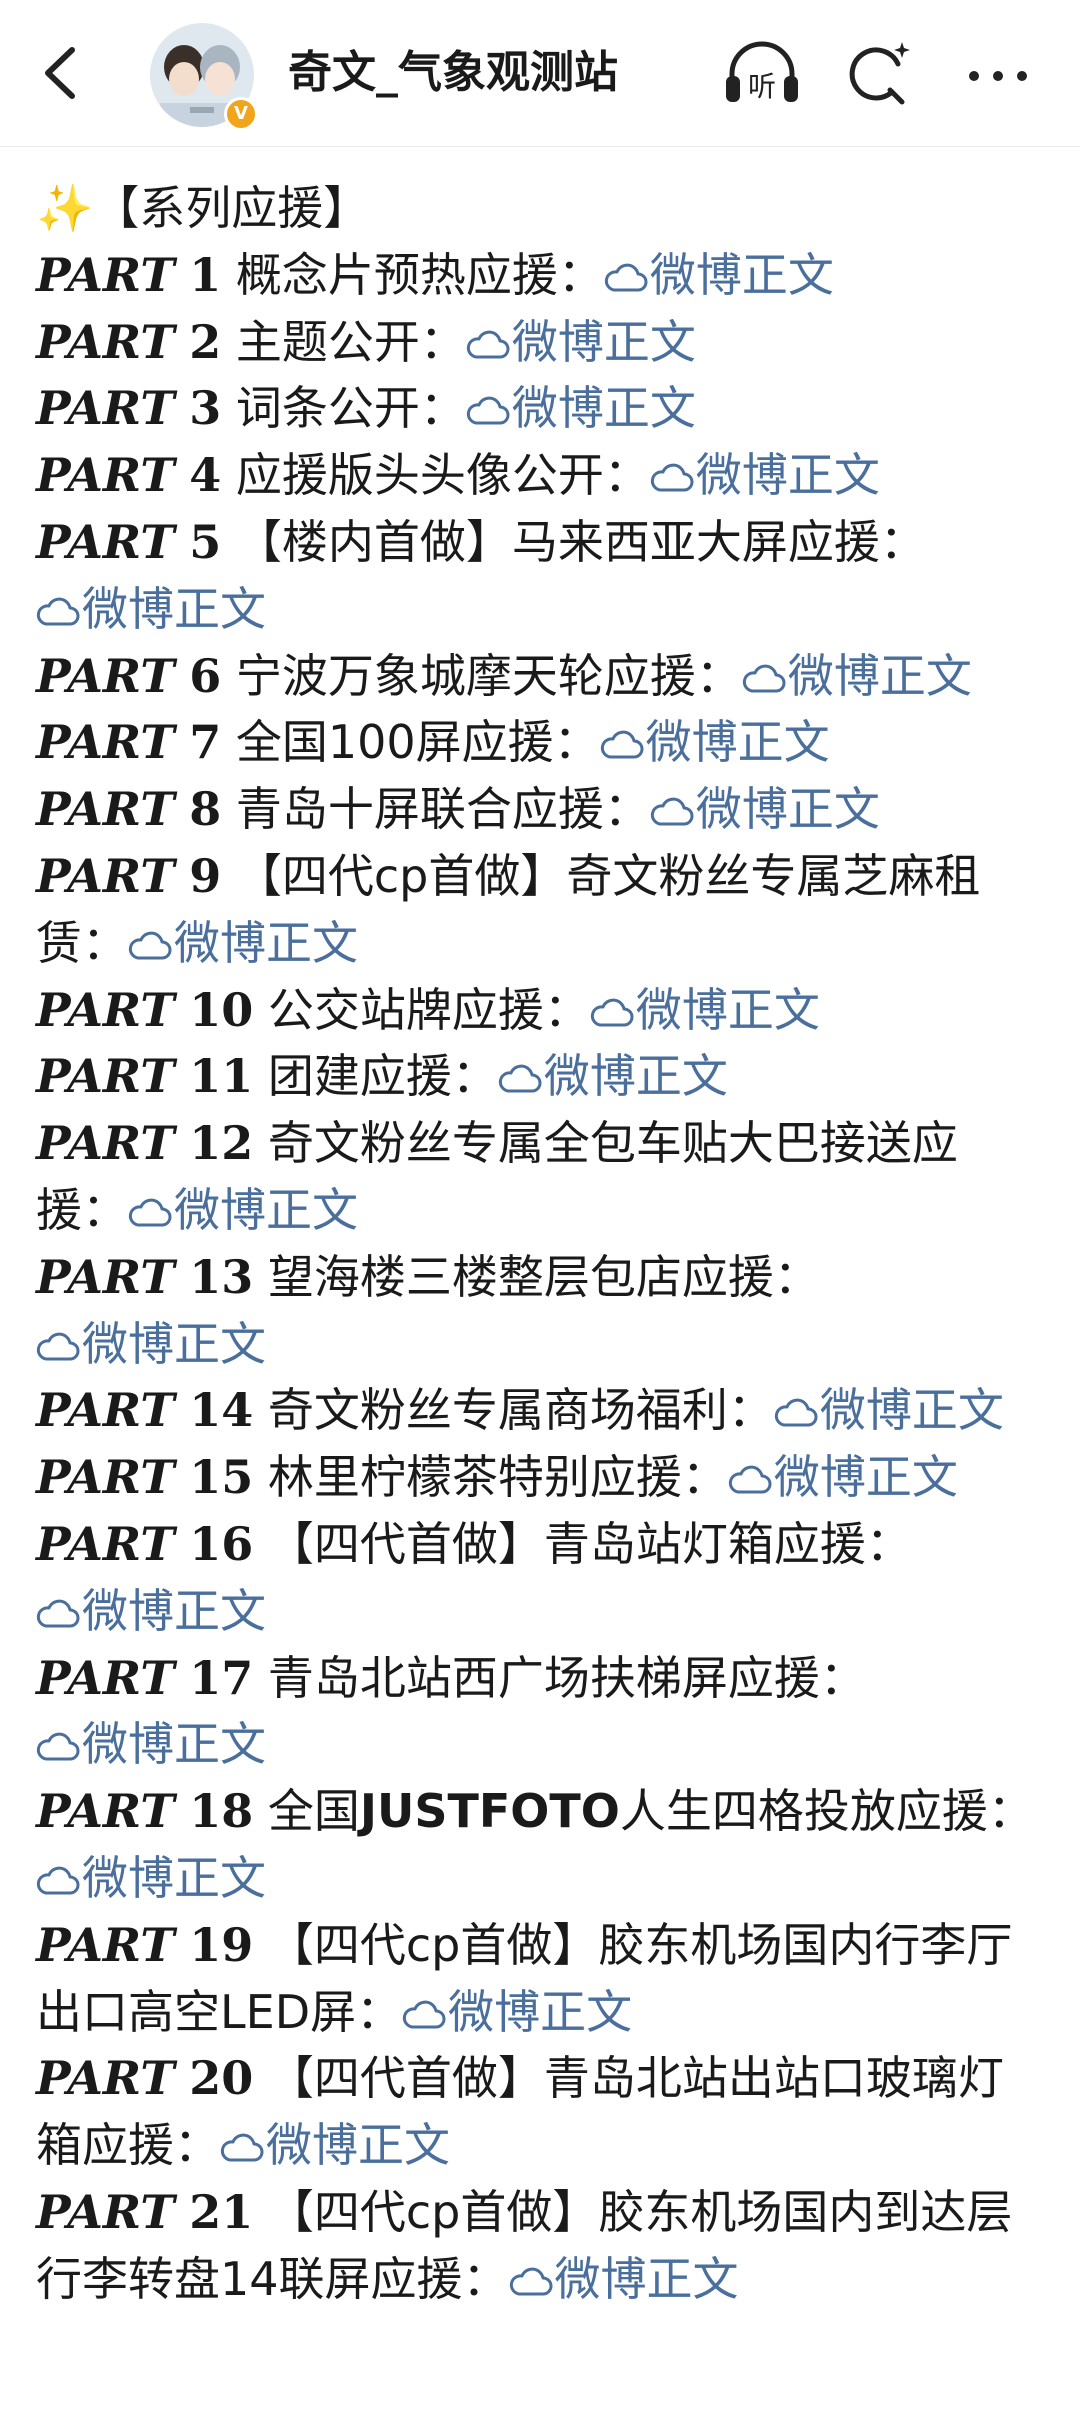 Image resolution: width=1080 pixels, height=2415 pixels. I want to click on part-number: 10, so click(221, 1009).